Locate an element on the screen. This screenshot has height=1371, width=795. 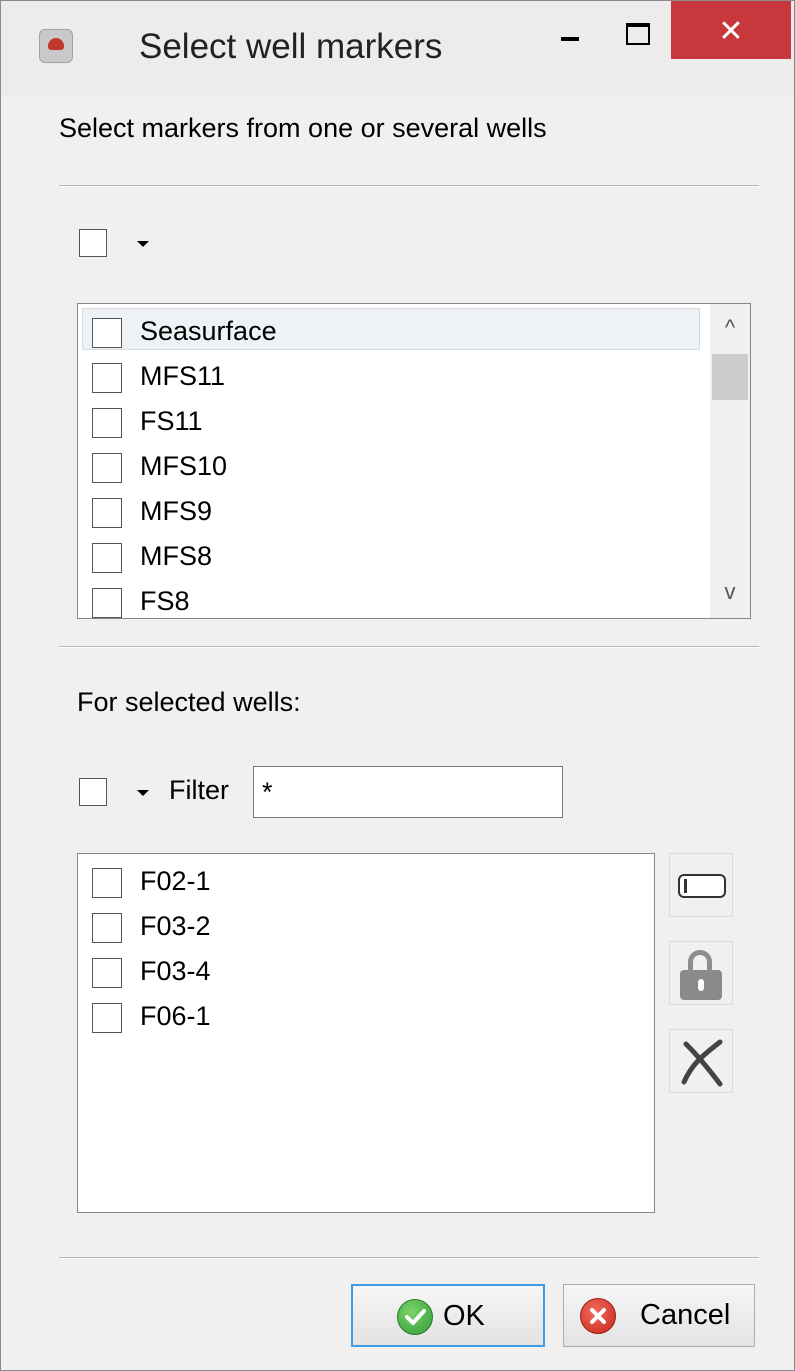
lock-icon-body is located at coordinates (701, 985).